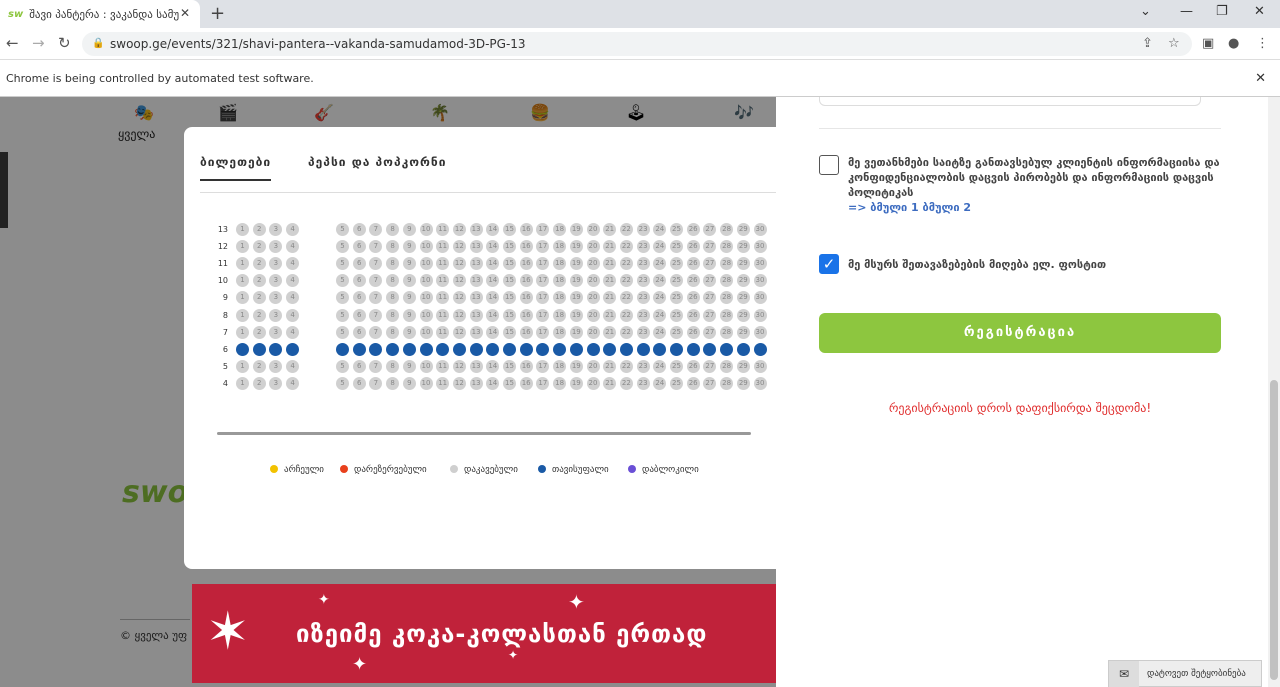 This screenshot has width=1280, height=687. Describe the element at coordinates (376, 229) in the screenshot. I see `seat: 7` at that location.